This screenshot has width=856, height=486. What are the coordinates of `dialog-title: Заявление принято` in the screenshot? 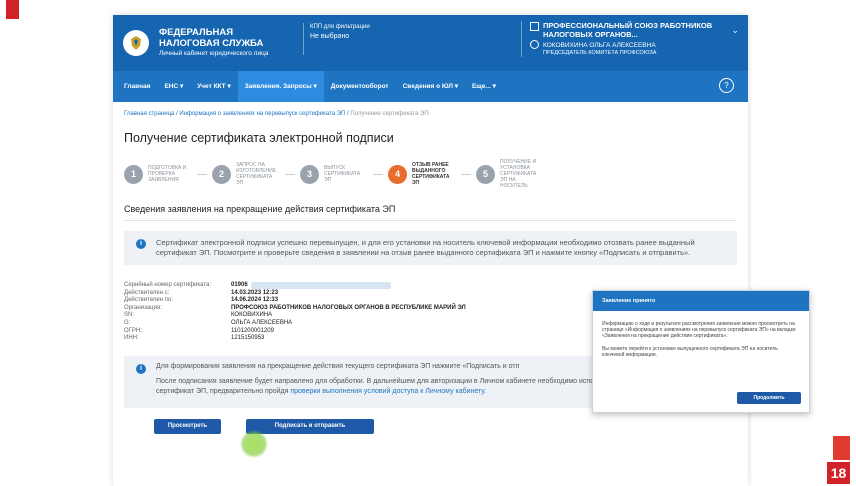 It's located at (701, 301).